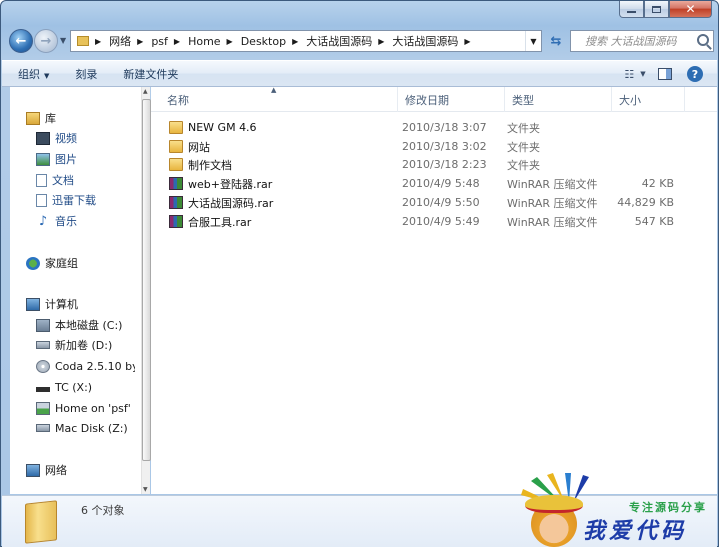 The height and width of the screenshot is (548, 719). Describe the element at coordinates (63, 40) in the screenshot. I see `recent-pages-dropdown: ▼` at that location.